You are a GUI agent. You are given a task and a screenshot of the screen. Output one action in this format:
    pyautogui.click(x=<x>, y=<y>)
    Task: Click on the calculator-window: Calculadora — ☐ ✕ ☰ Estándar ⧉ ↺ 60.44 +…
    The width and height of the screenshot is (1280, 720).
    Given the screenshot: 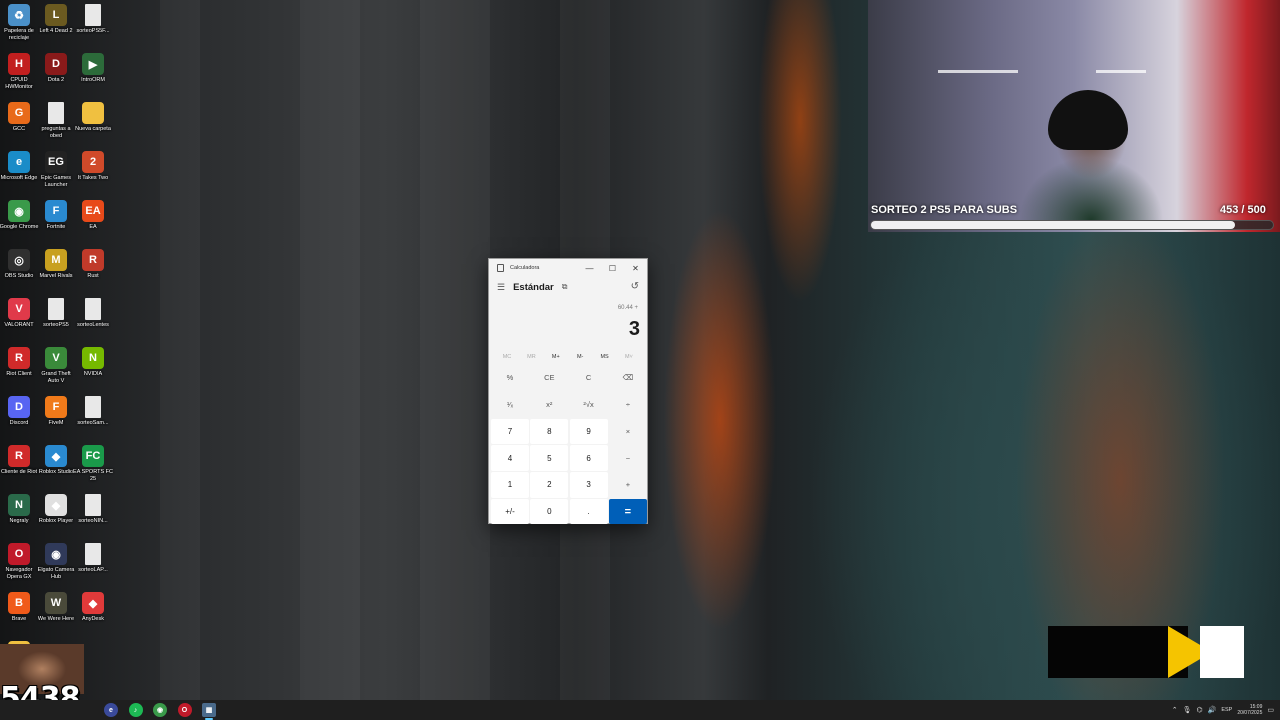 What is the action you would take?
    pyautogui.click(x=568, y=391)
    